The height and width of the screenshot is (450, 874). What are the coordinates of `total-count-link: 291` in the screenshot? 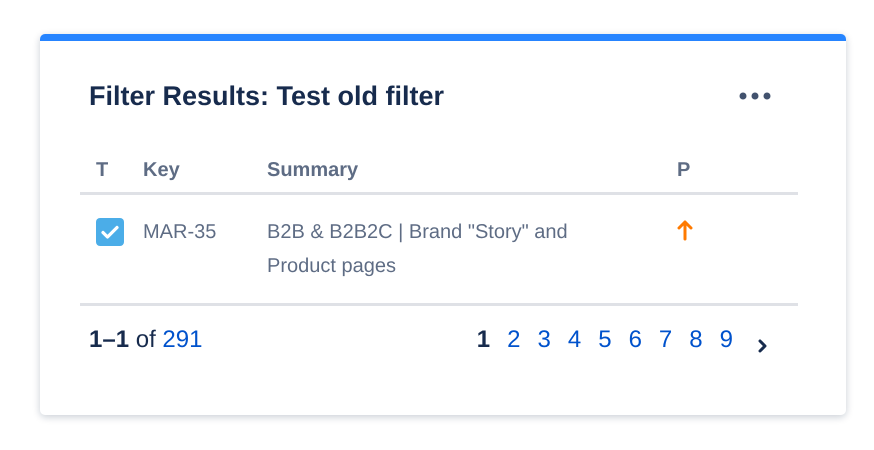 It's located at (182, 339).